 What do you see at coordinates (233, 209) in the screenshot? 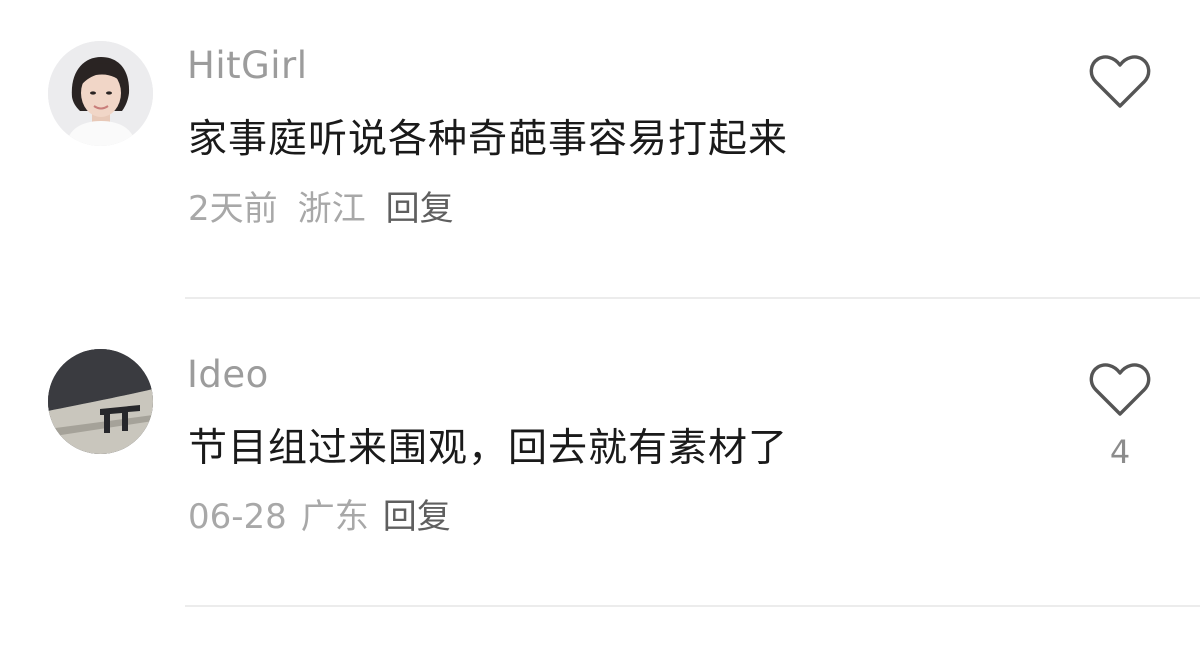
I see `comment-time: 2天前` at bounding box center [233, 209].